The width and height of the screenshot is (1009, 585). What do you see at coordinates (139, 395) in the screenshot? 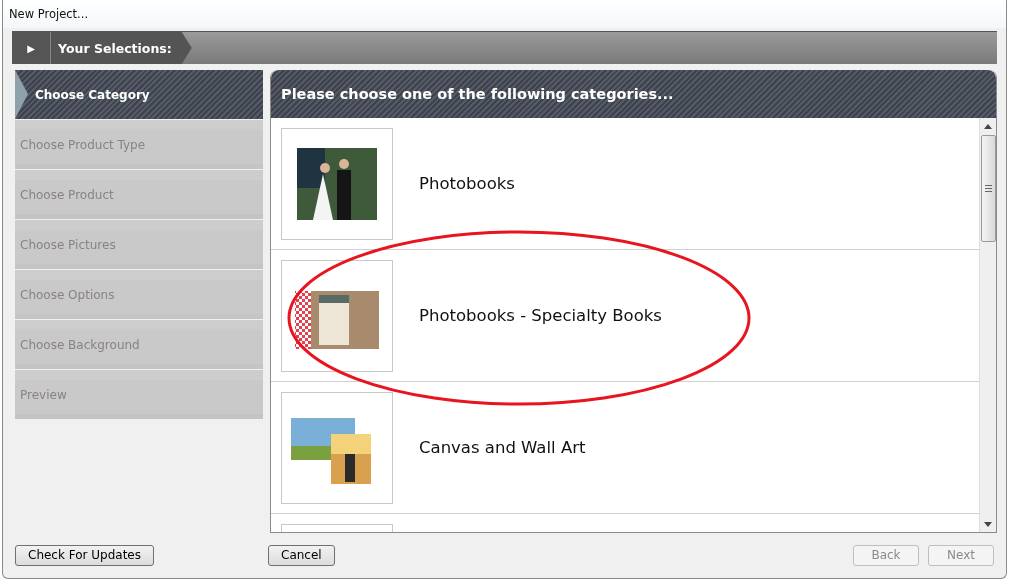
I see `step-item: Preview` at bounding box center [139, 395].